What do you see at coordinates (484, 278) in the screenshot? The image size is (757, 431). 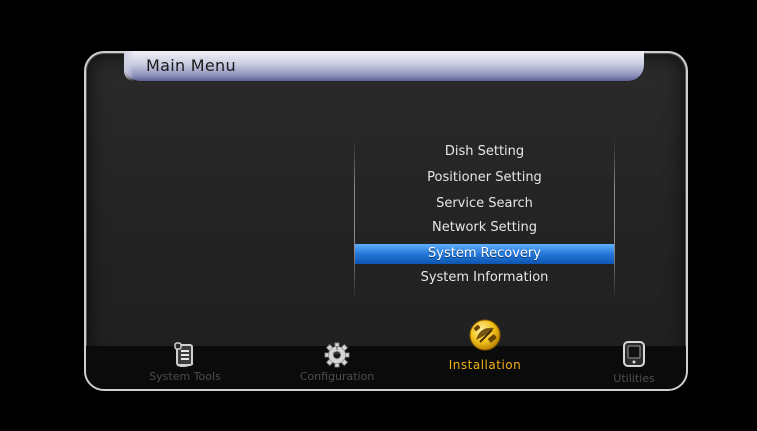 I see `menu-item-system-information: System Information` at bounding box center [484, 278].